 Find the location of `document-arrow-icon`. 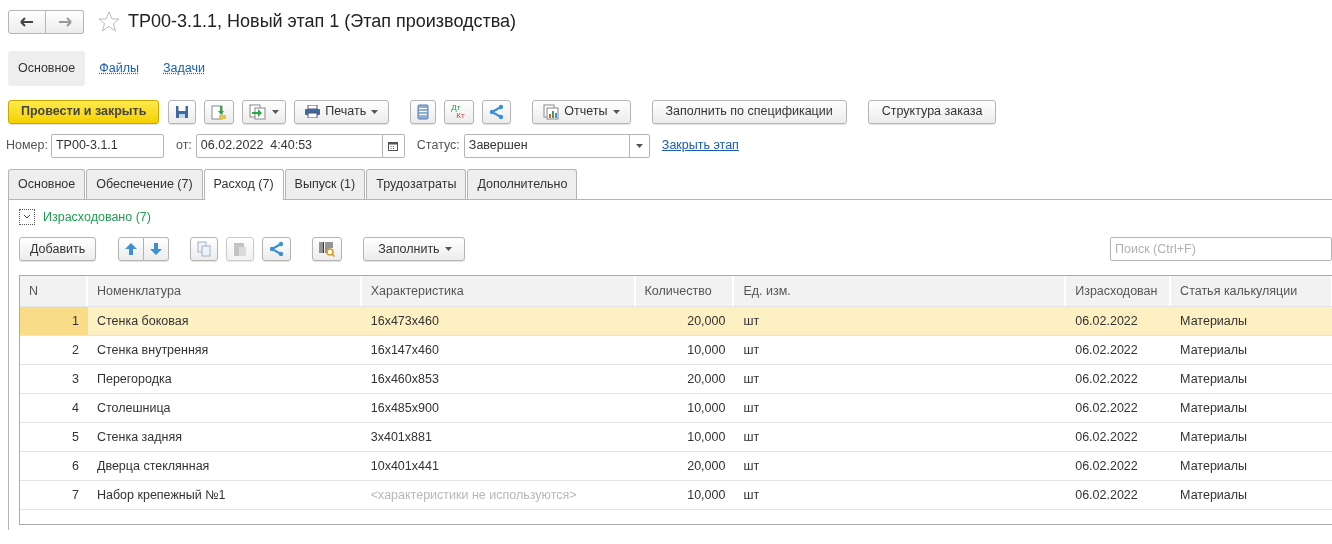

document-arrow-icon is located at coordinates (219, 111).